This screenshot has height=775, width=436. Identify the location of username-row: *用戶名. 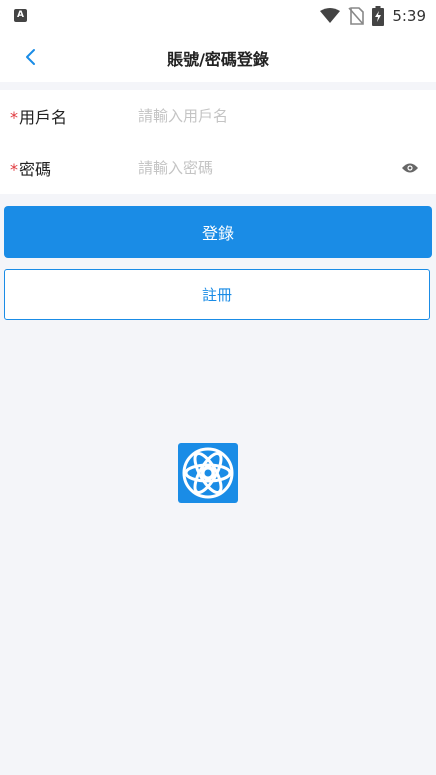
(218, 116).